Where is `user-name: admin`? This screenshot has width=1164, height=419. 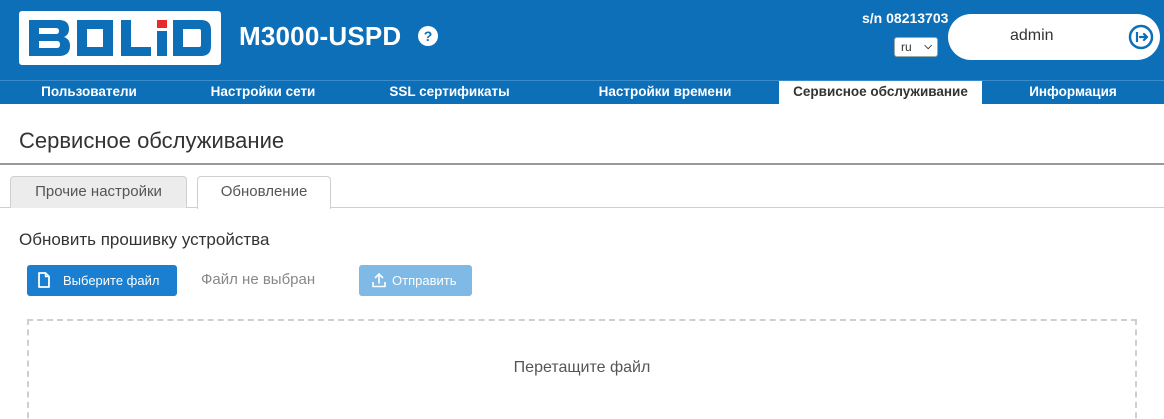 user-name: admin is located at coordinates (1032, 35).